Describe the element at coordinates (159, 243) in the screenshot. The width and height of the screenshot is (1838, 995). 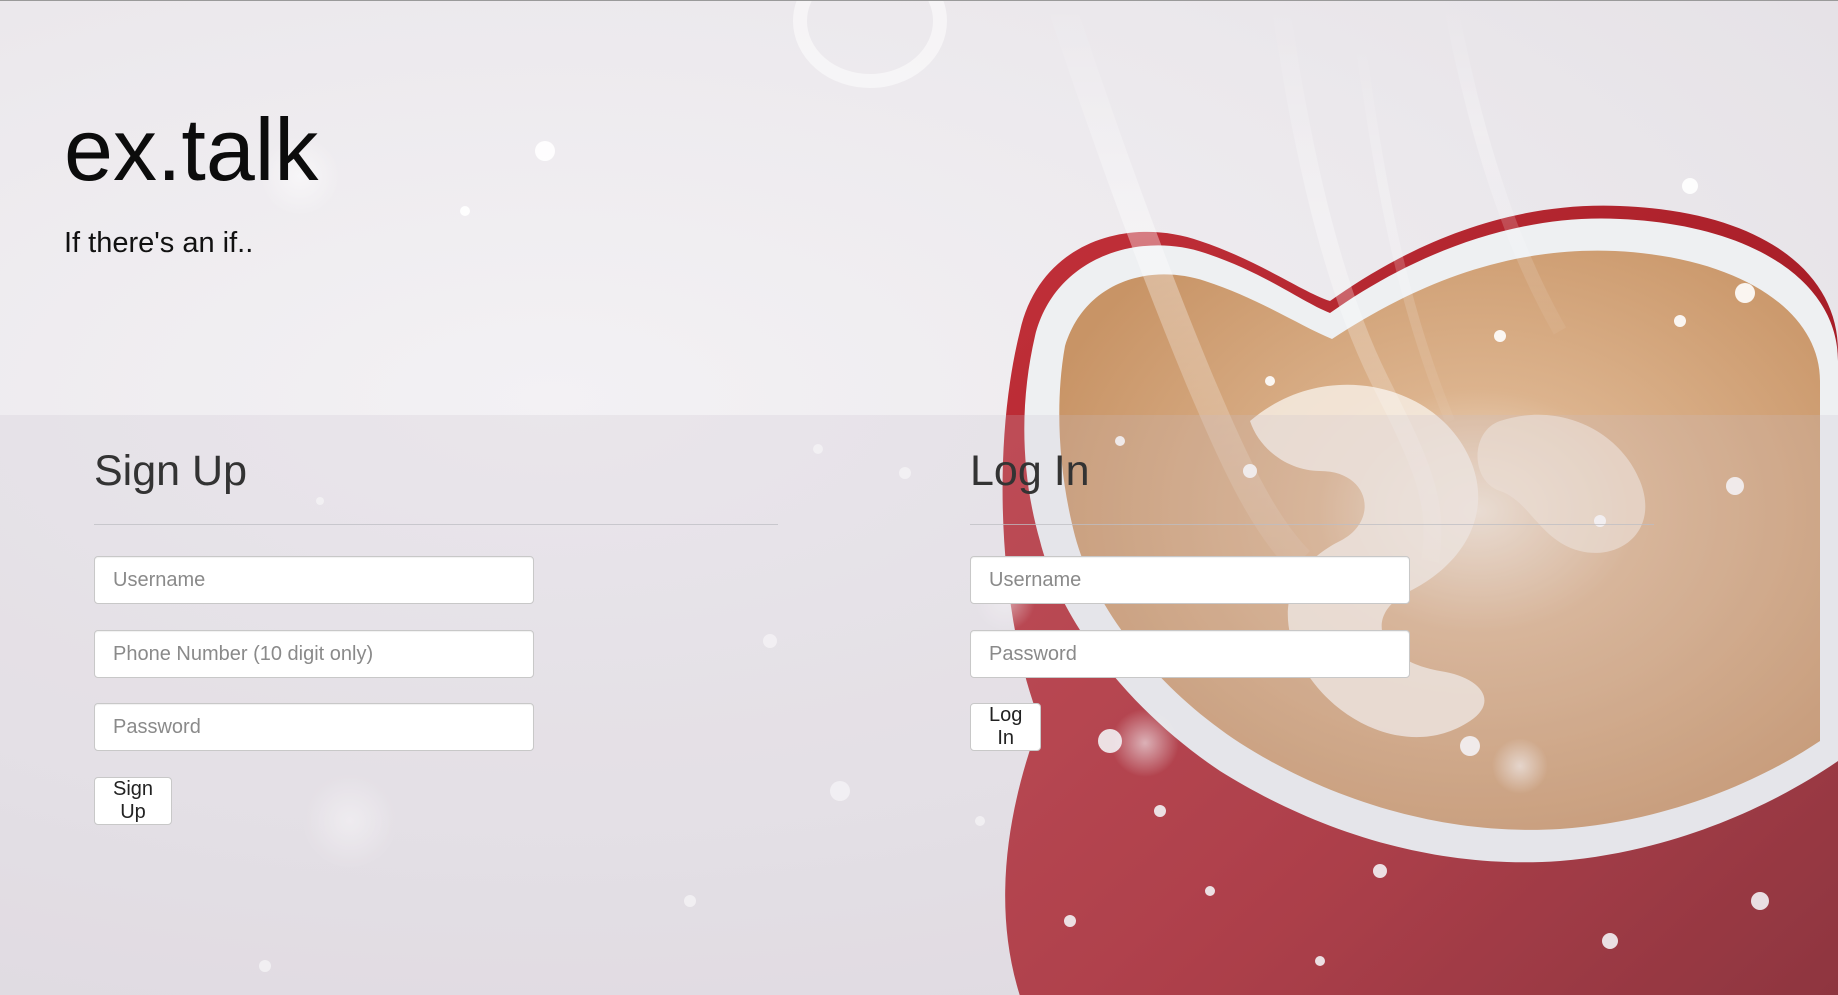
I see `site-tagline: If there's an if..` at that location.